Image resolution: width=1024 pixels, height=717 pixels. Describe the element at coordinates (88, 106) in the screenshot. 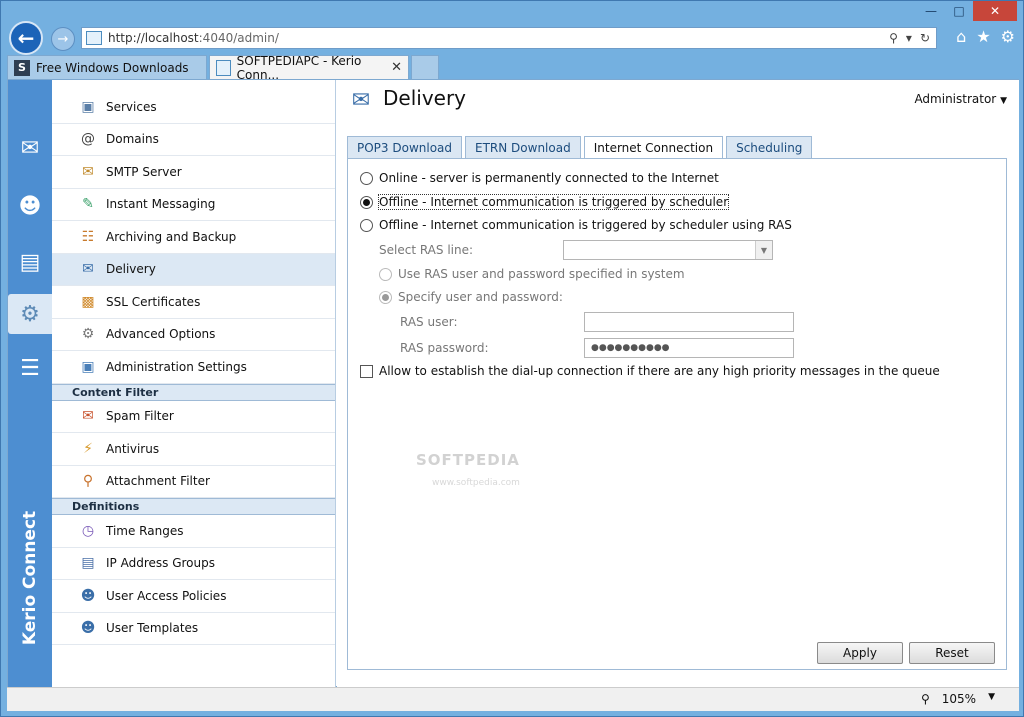

I see `services-icon: ▣` at that location.